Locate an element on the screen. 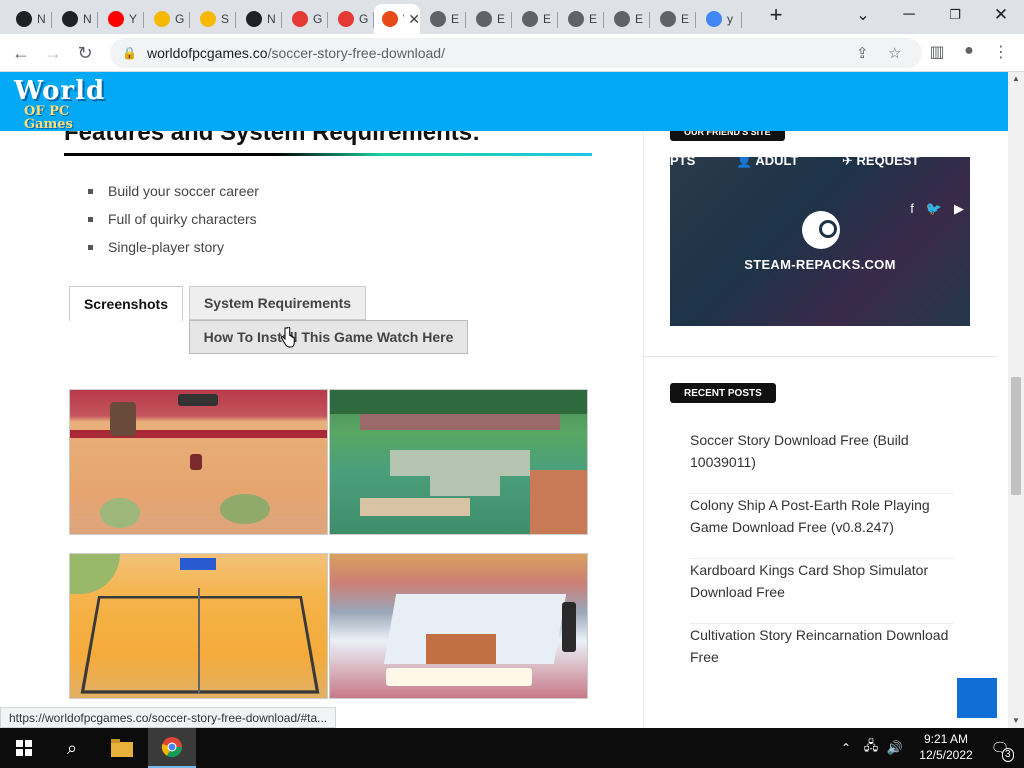 The image size is (1024, 768). social-icons: f 🐦 ▶ is located at coordinates (937, 209).